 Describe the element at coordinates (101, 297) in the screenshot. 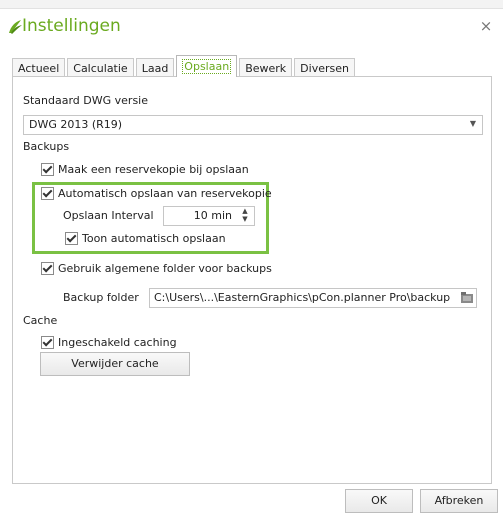

I see `backup-folder-label: Backup folder` at that location.